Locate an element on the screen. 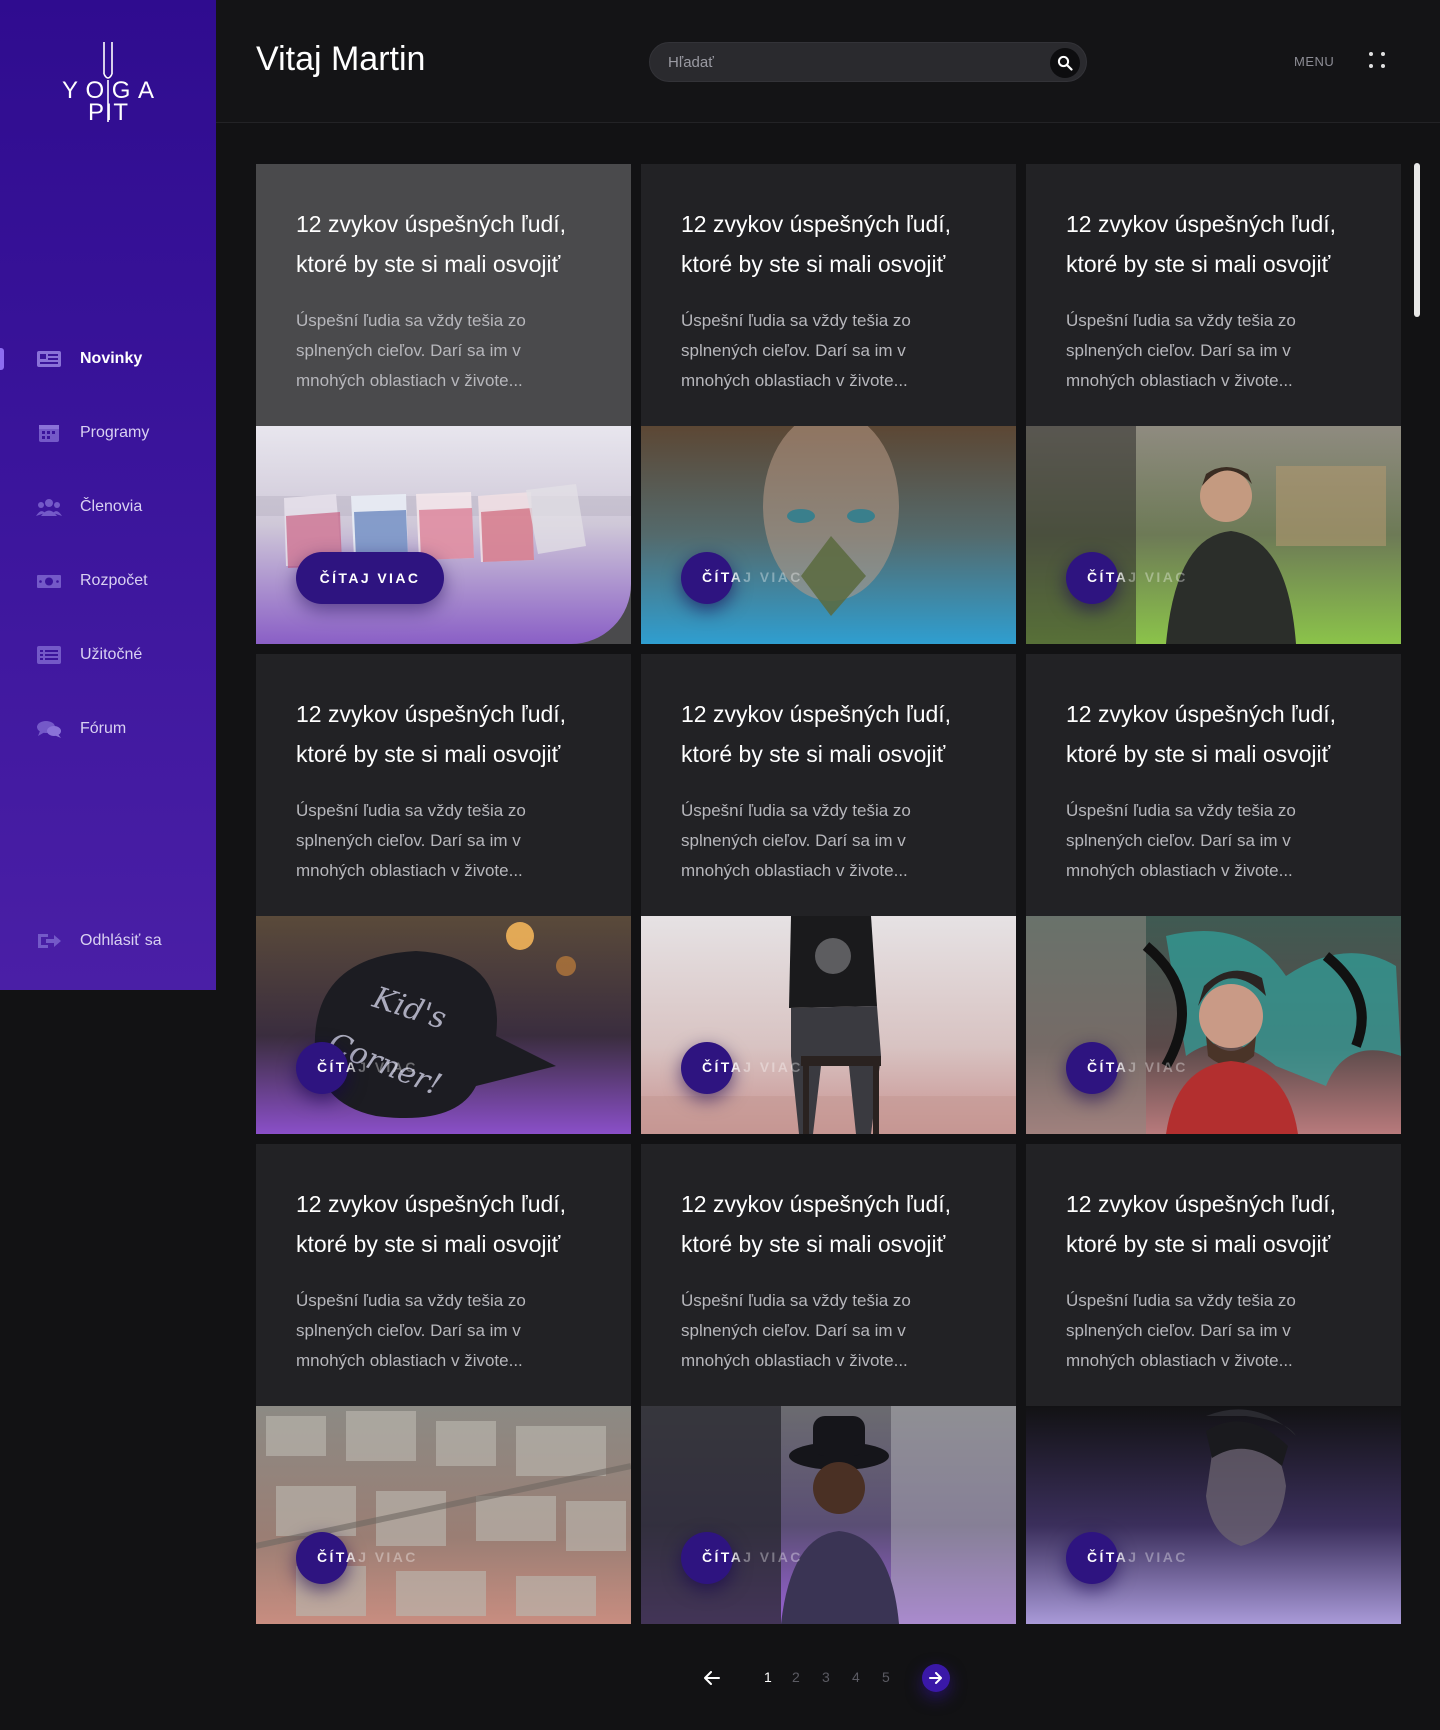 The width and height of the screenshot is (1440, 1730). search-input is located at coordinates (848, 62).